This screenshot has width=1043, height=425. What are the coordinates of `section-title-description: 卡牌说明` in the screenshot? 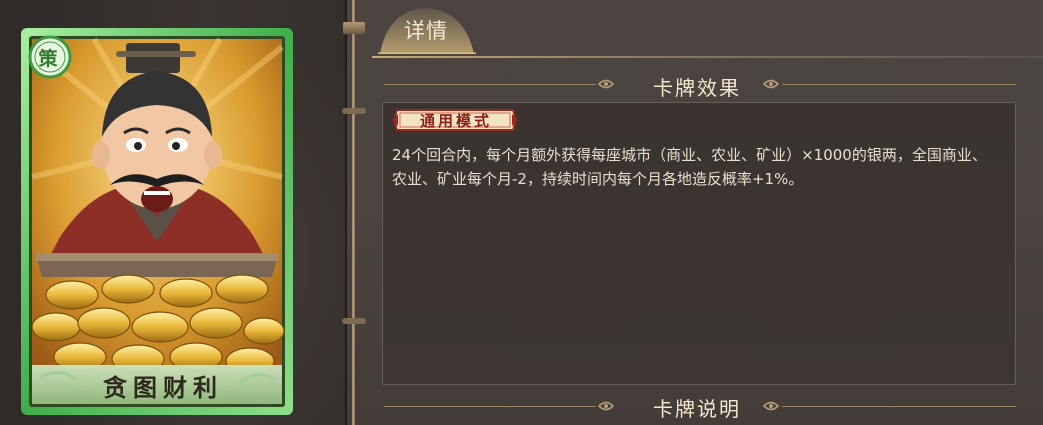 It's located at (697, 409).